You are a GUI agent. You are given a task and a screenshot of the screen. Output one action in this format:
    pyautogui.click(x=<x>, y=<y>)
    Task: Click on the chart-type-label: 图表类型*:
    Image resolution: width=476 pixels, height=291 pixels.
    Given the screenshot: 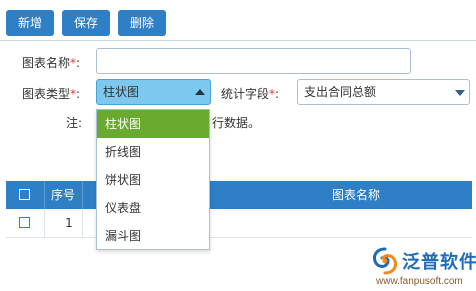 What is the action you would take?
    pyautogui.click(x=51, y=93)
    